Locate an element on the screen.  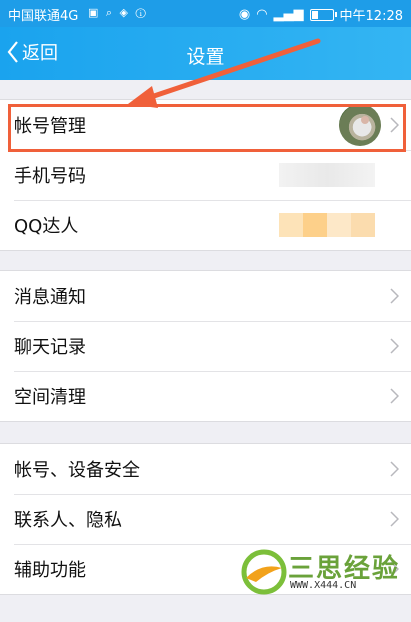
watermark-url: WWW.X444.CN is located at coordinates (323, 585).